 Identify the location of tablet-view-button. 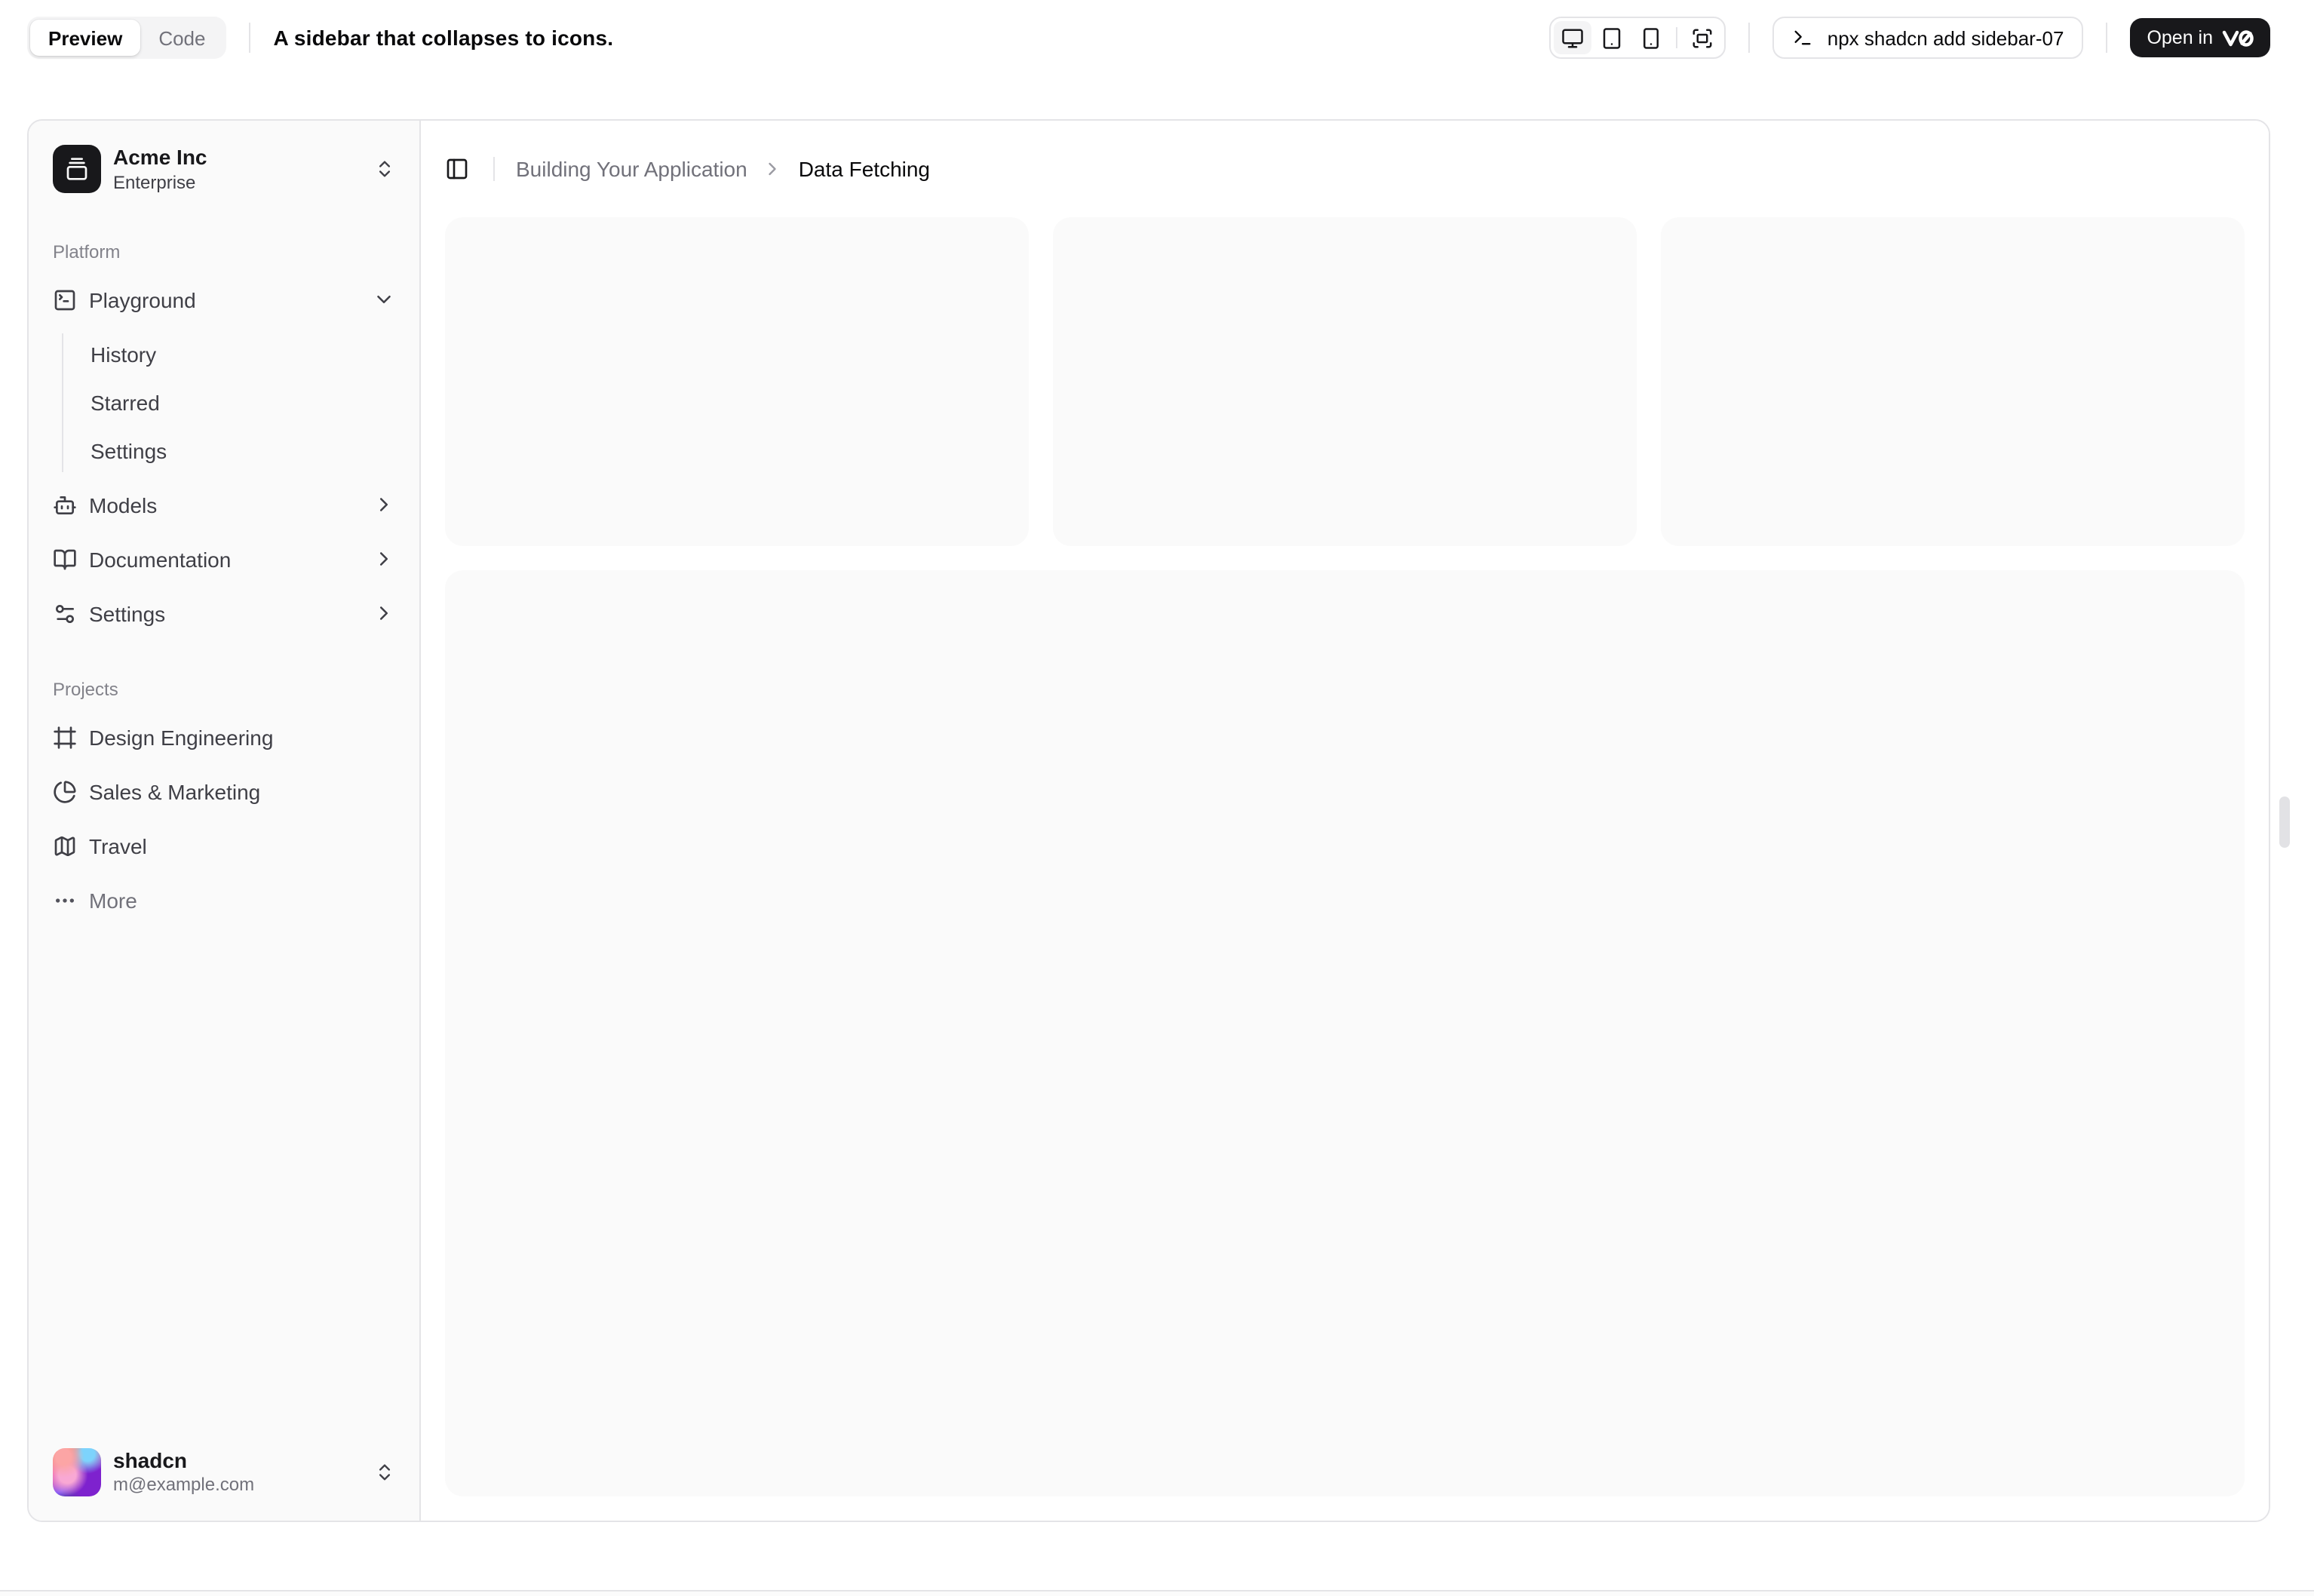
(1612, 37).